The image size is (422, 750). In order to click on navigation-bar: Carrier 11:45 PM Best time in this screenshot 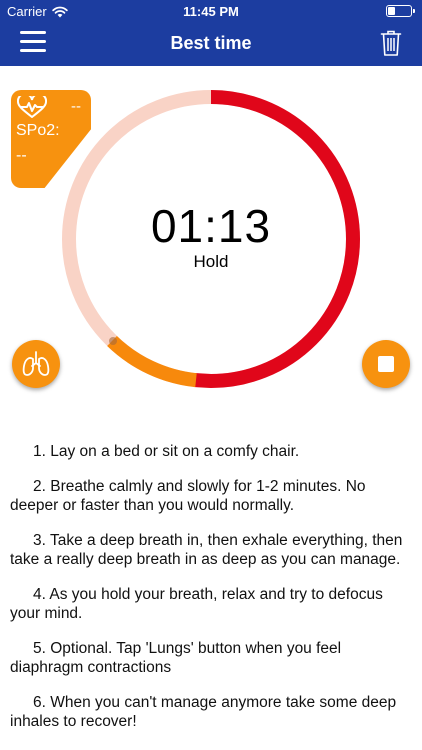, I will do `click(211, 33)`.